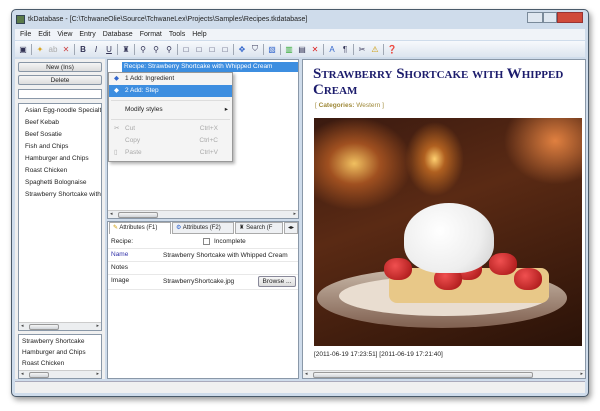  Describe the element at coordinates (60, 183) in the screenshot. I see `list-item: Spaghetti Bolognaise` at that location.